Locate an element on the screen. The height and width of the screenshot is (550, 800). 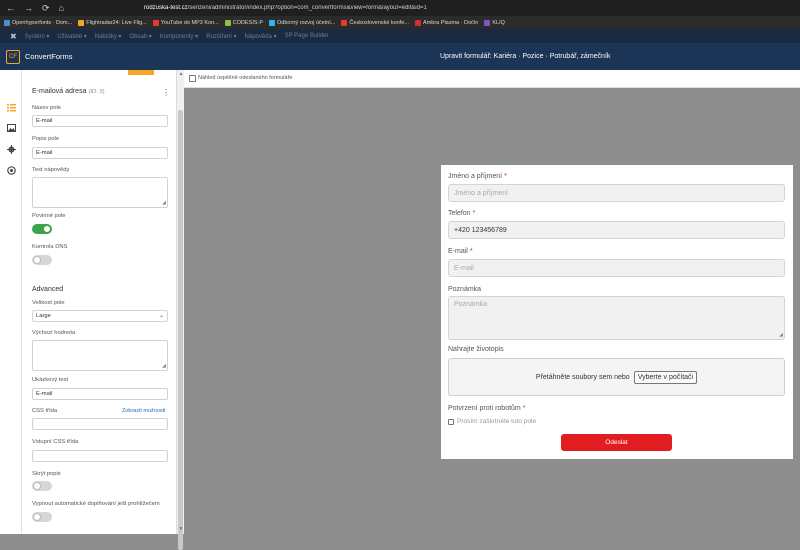
forward-icon: → is located at coordinates (28, 8).